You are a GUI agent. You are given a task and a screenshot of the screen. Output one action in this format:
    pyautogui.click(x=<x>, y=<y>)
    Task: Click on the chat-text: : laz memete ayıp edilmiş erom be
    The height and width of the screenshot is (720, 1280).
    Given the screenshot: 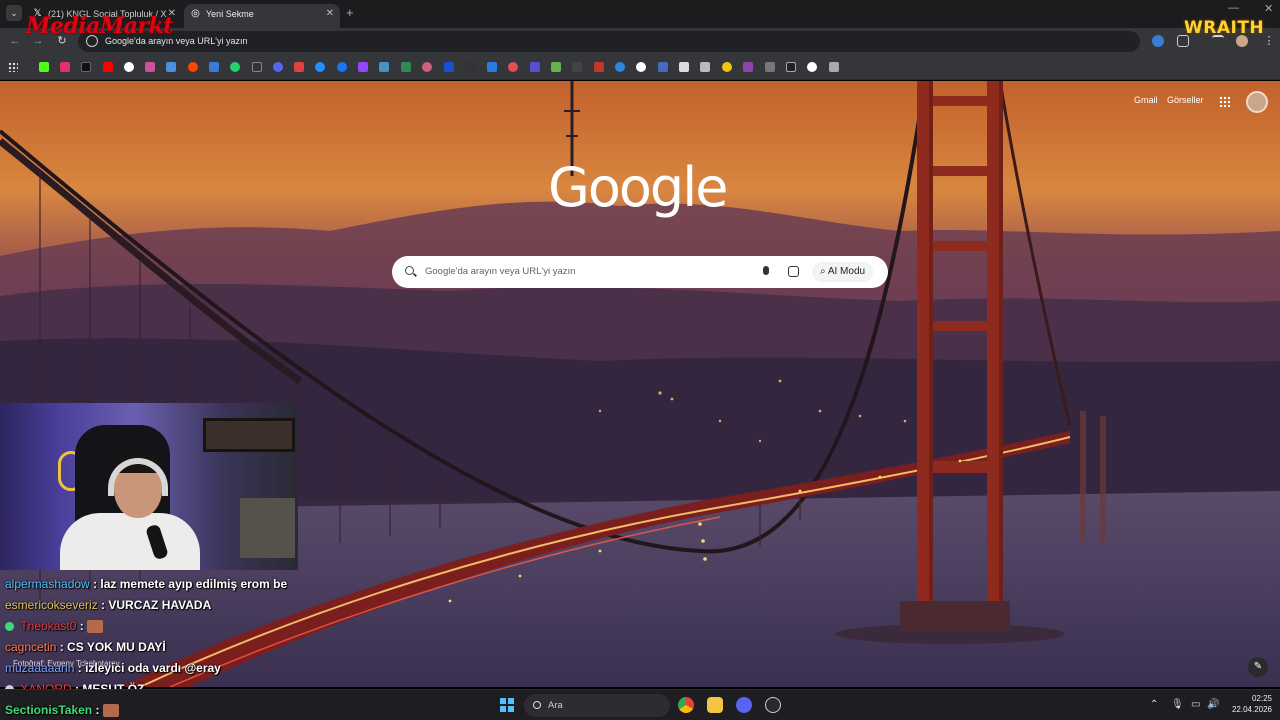 What is the action you would take?
    pyautogui.click(x=190, y=584)
    